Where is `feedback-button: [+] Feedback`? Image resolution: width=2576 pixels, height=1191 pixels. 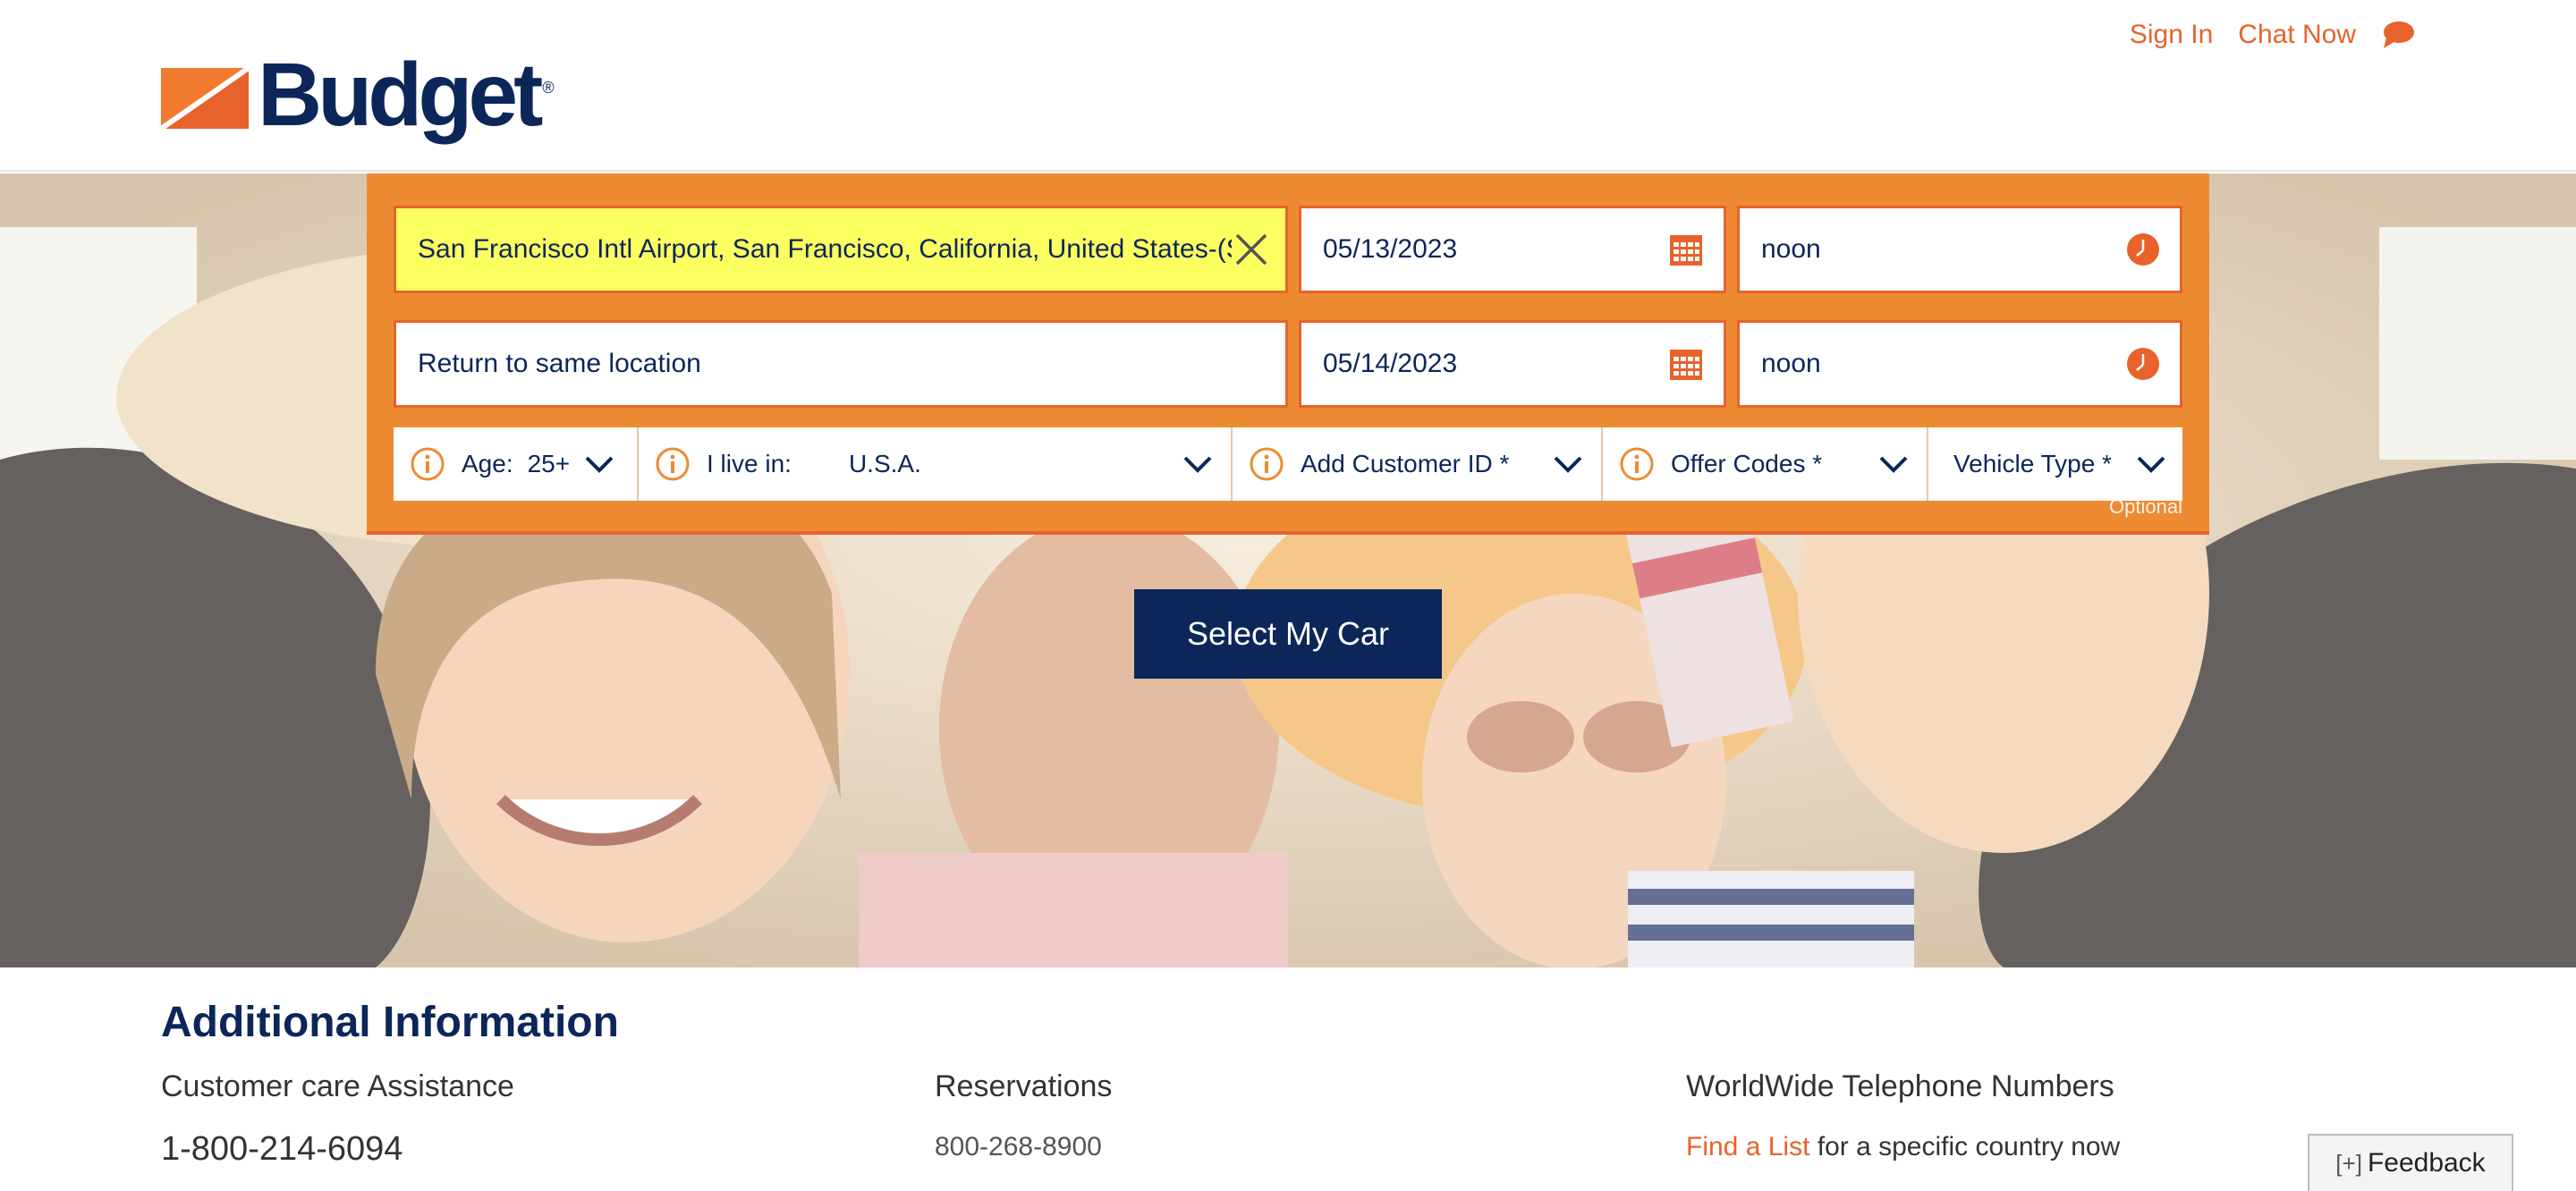
feedback-button: [+] Feedback is located at coordinates (2410, 1162).